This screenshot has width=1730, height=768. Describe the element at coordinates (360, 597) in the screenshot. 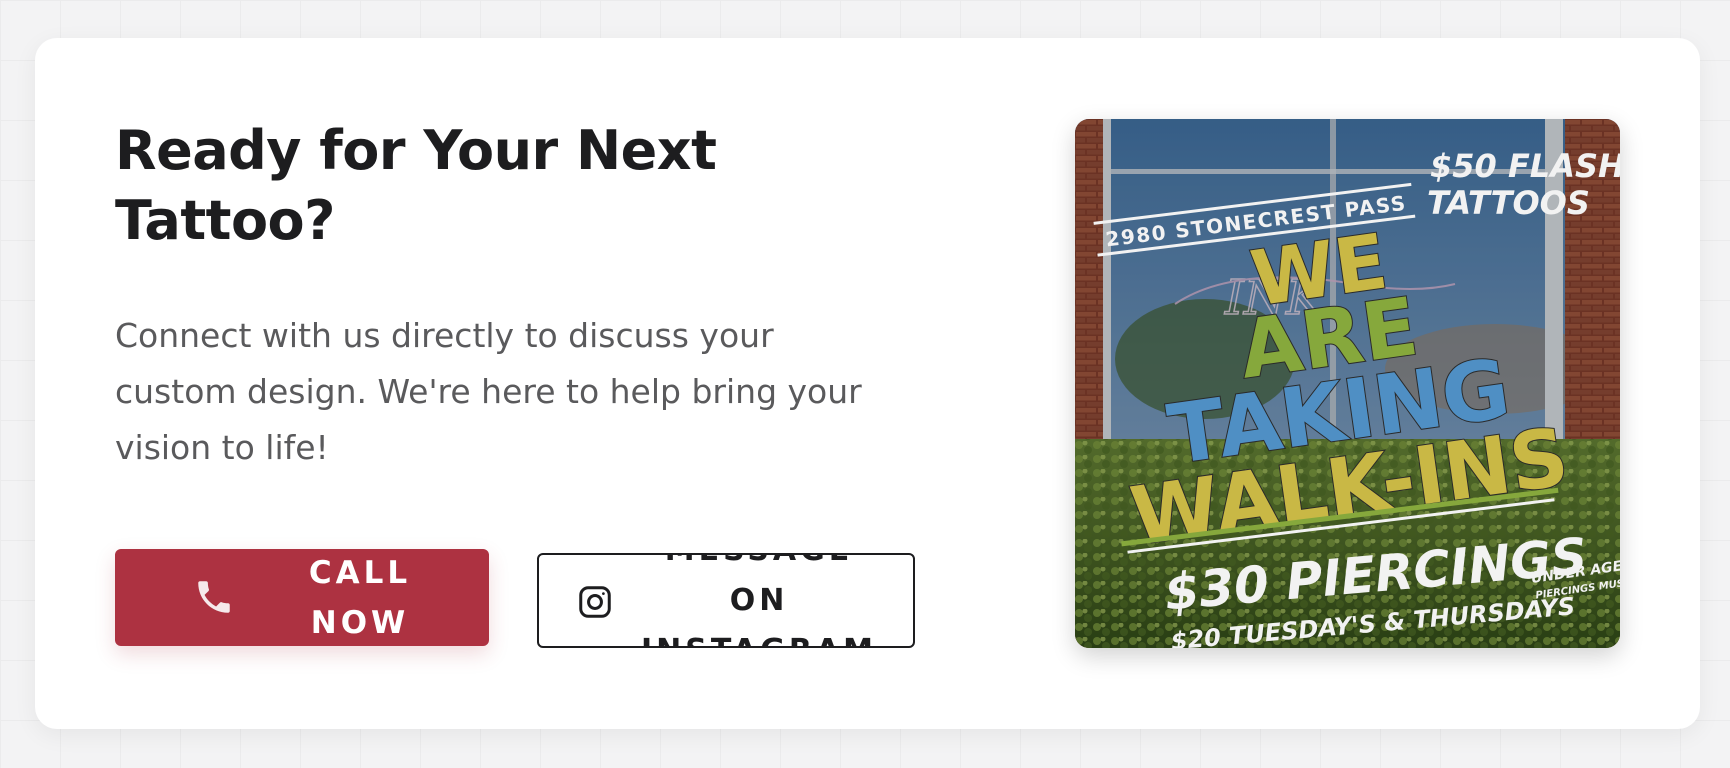

I see `call-now-label: CALL NOW` at that location.